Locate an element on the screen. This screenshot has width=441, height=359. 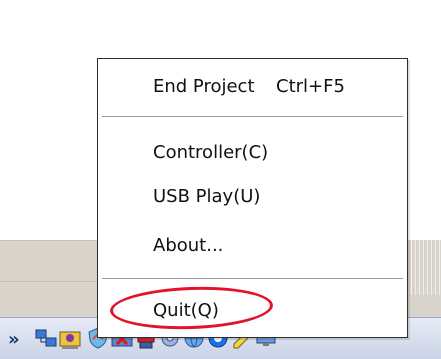
menu-item-label: USB Play(U) is located at coordinates (207, 196).